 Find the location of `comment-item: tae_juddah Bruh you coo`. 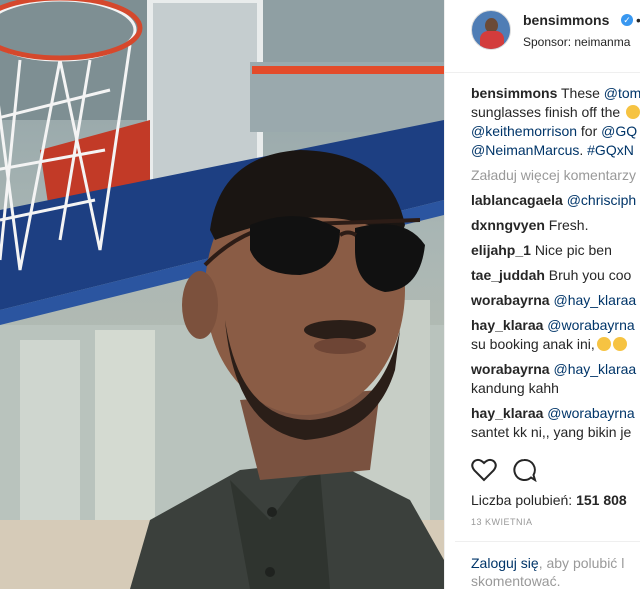

comment-item: tae_juddah Bruh you coo is located at coordinates (555, 275).